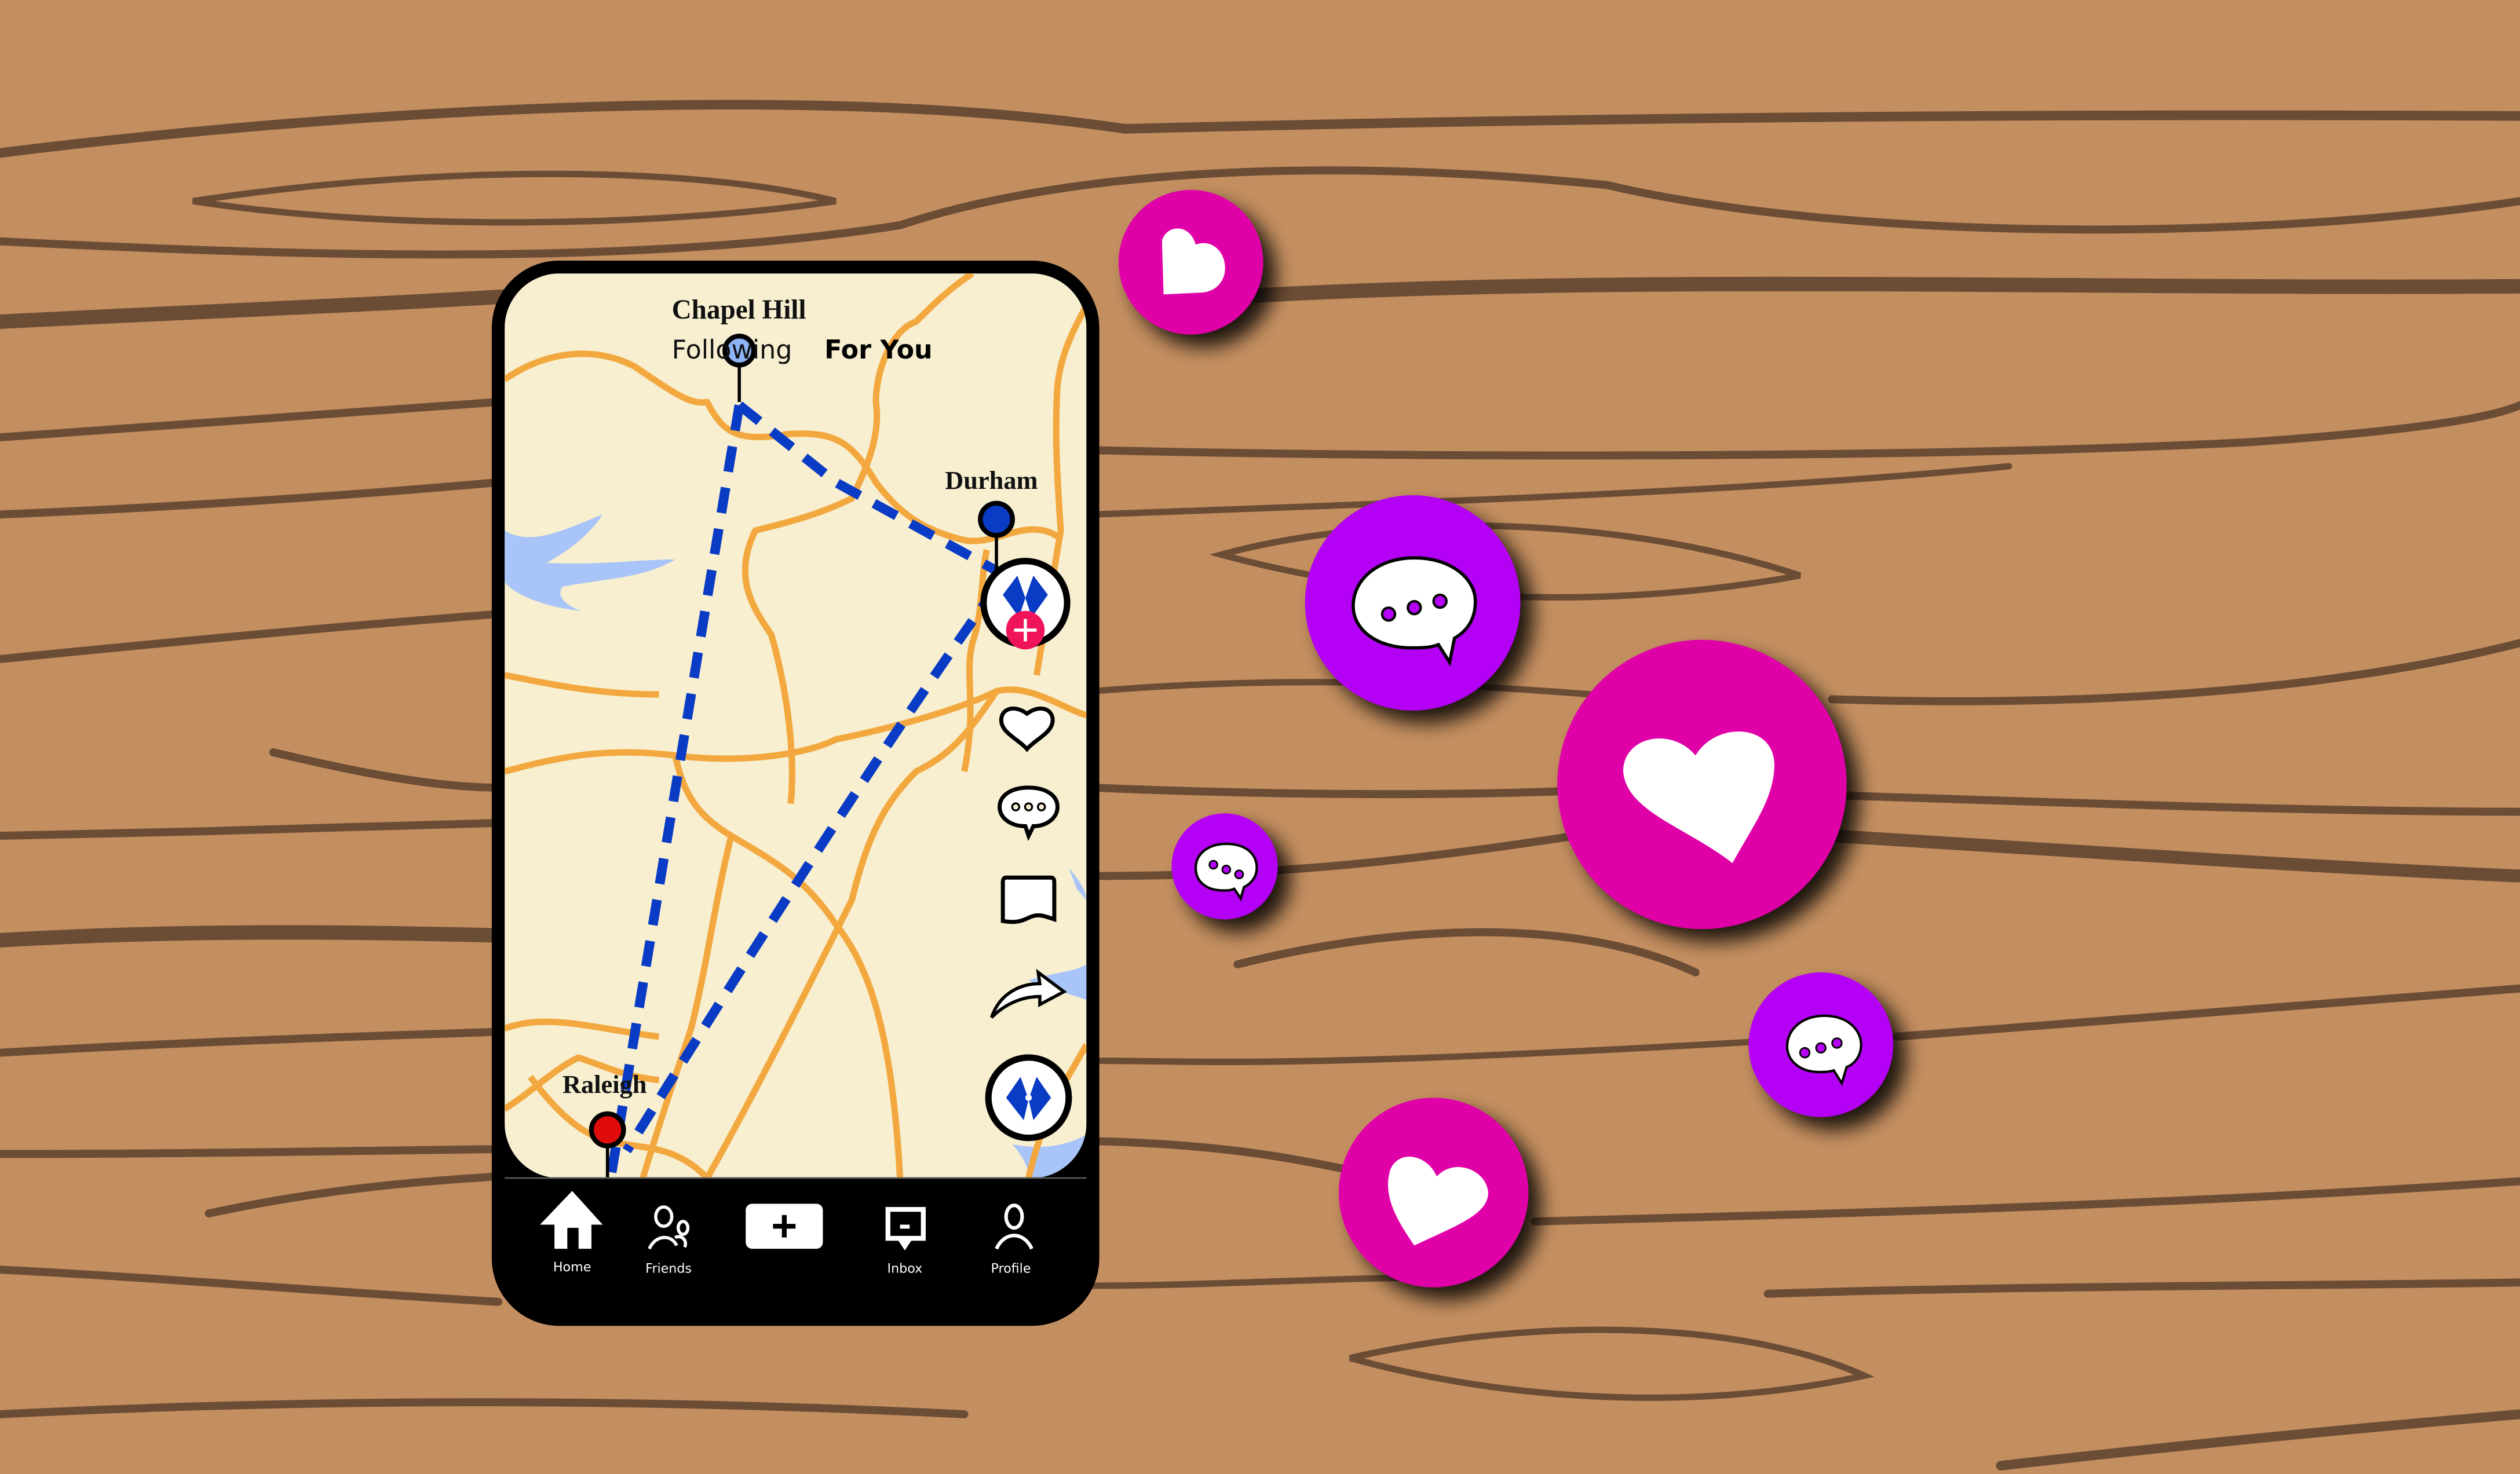 This screenshot has height=1474, width=2520. What do you see at coordinates (1026, 604) in the screenshot?
I see `creator-avatar-button` at bounding box center [1026, 604].